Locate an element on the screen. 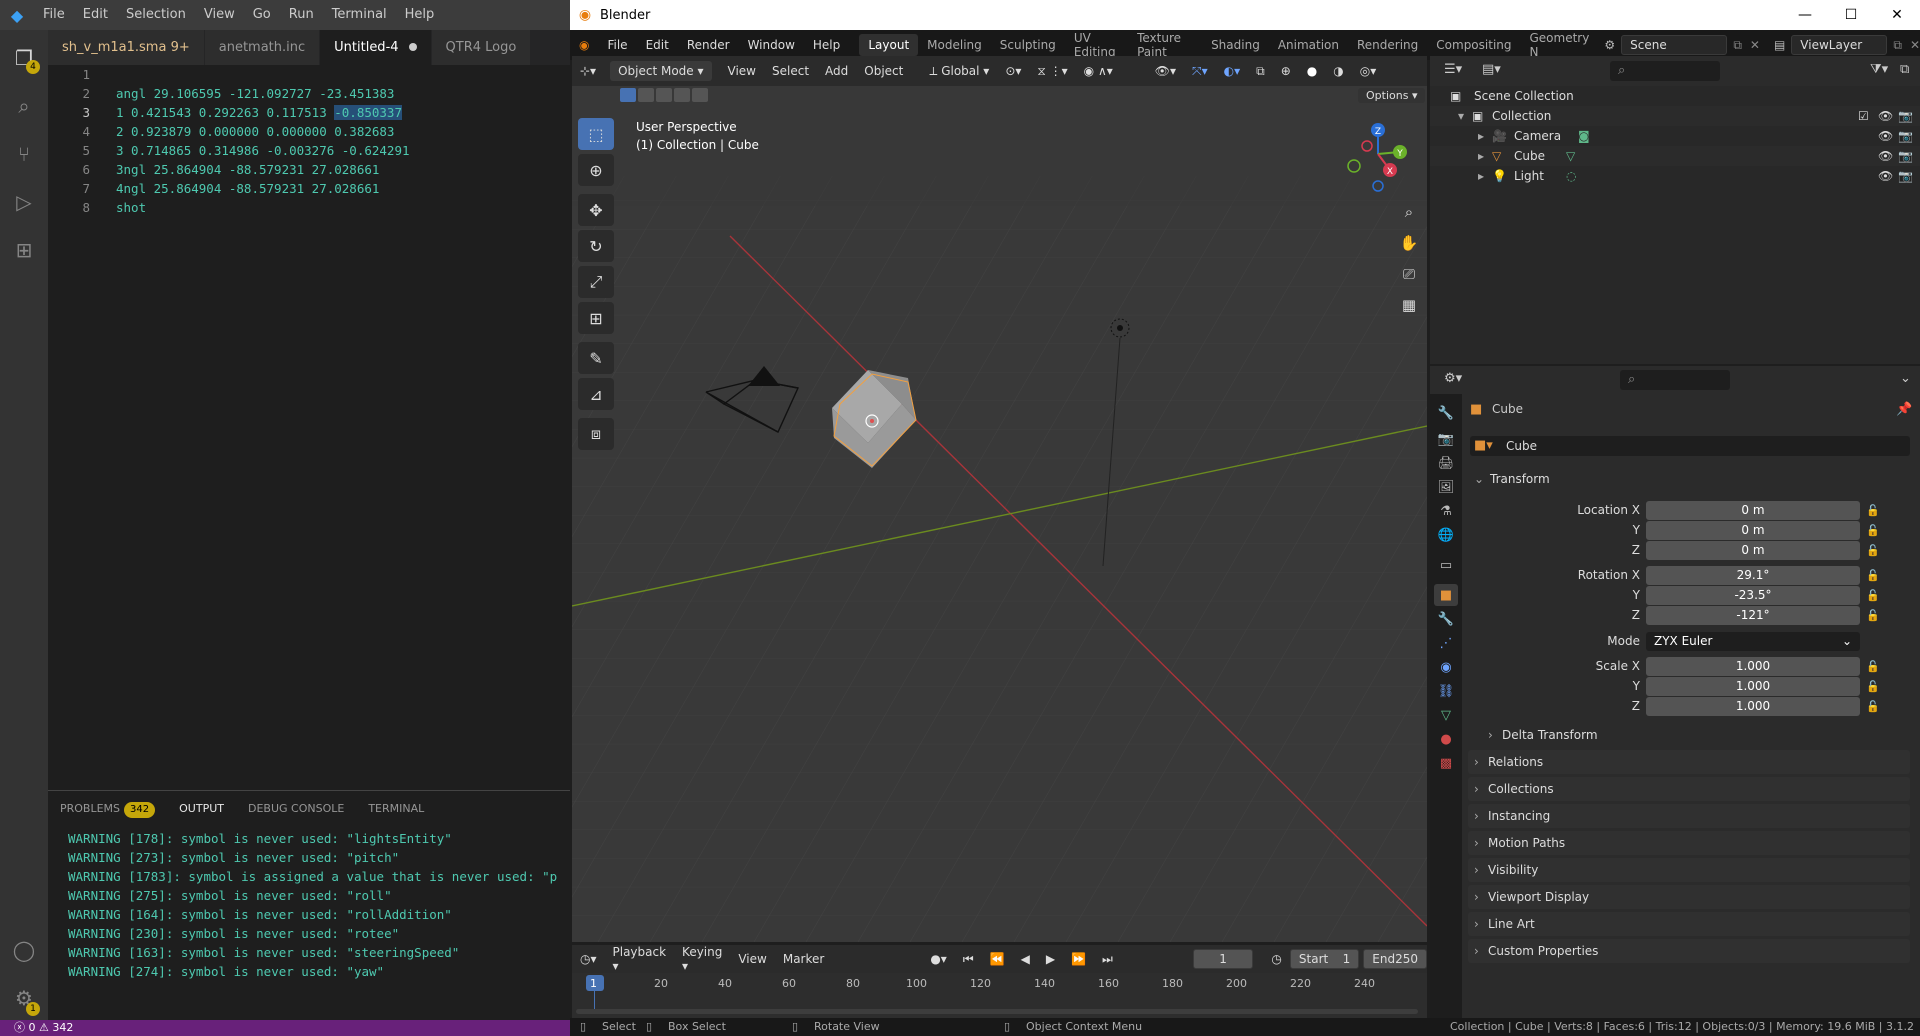 Image resolution: width=1920 pixels, height=1036 pixels. object-name-value: Cube is located at coordinates (1521, 446).